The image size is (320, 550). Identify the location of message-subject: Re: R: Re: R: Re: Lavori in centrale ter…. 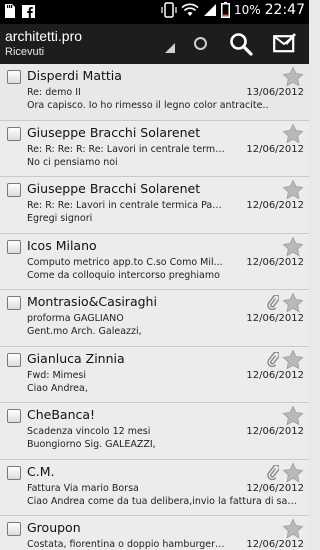
(127, 149).